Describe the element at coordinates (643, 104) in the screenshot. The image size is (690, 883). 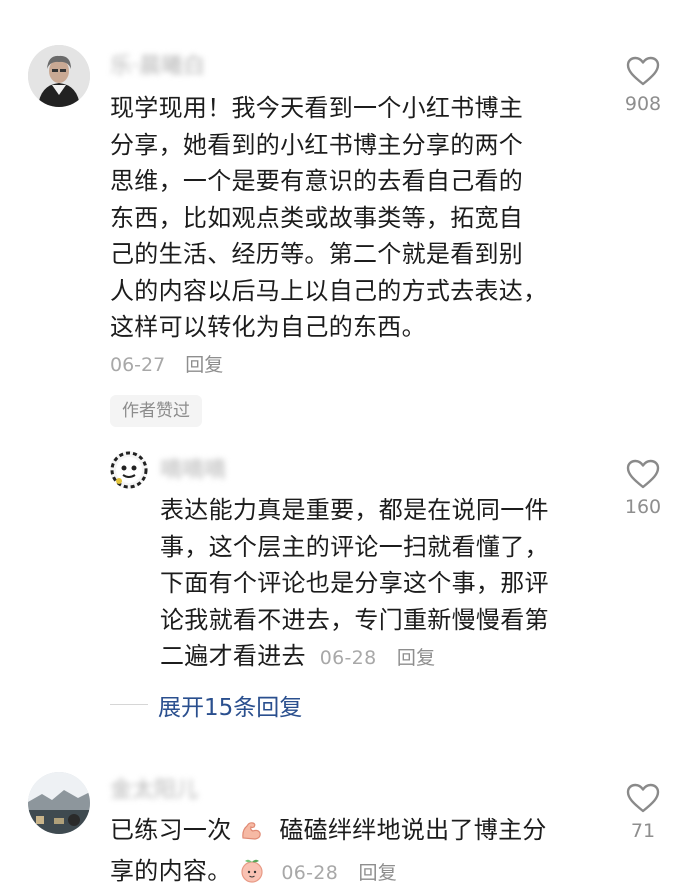
I see `like-count: 908` at that location.